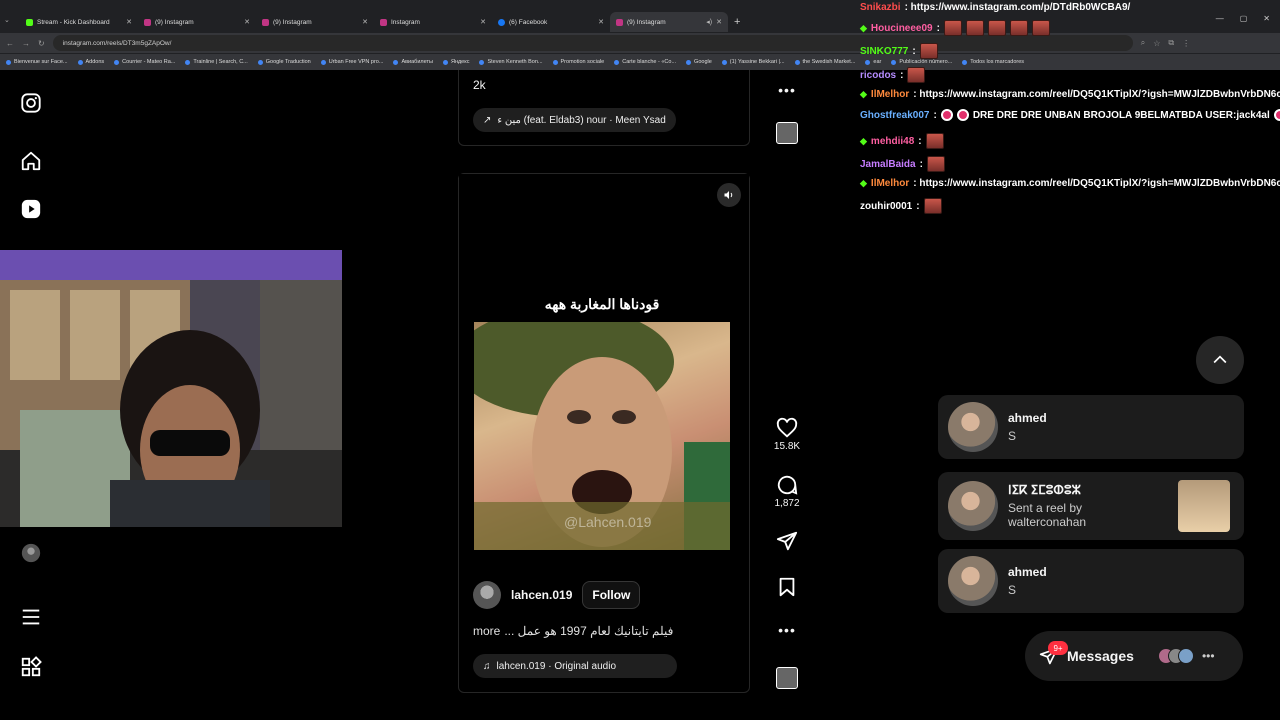 The image size is (1280, 720). I want to click on chat-username: ricodos, so click(878, 75).